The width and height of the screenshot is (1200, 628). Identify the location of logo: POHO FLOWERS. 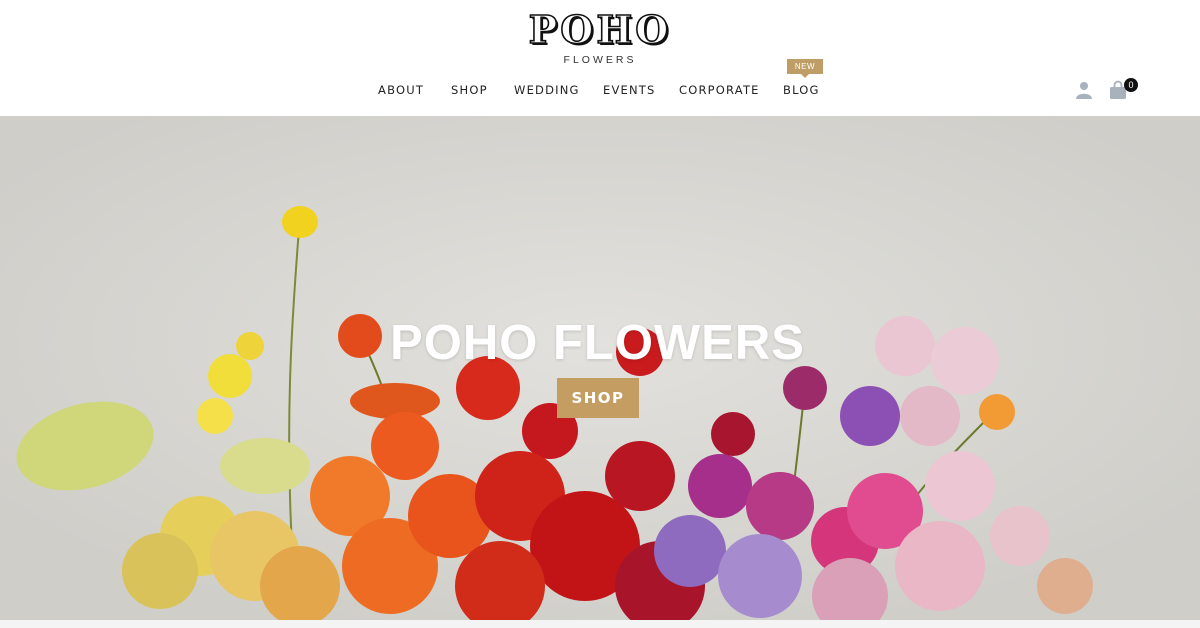
(600, 36).